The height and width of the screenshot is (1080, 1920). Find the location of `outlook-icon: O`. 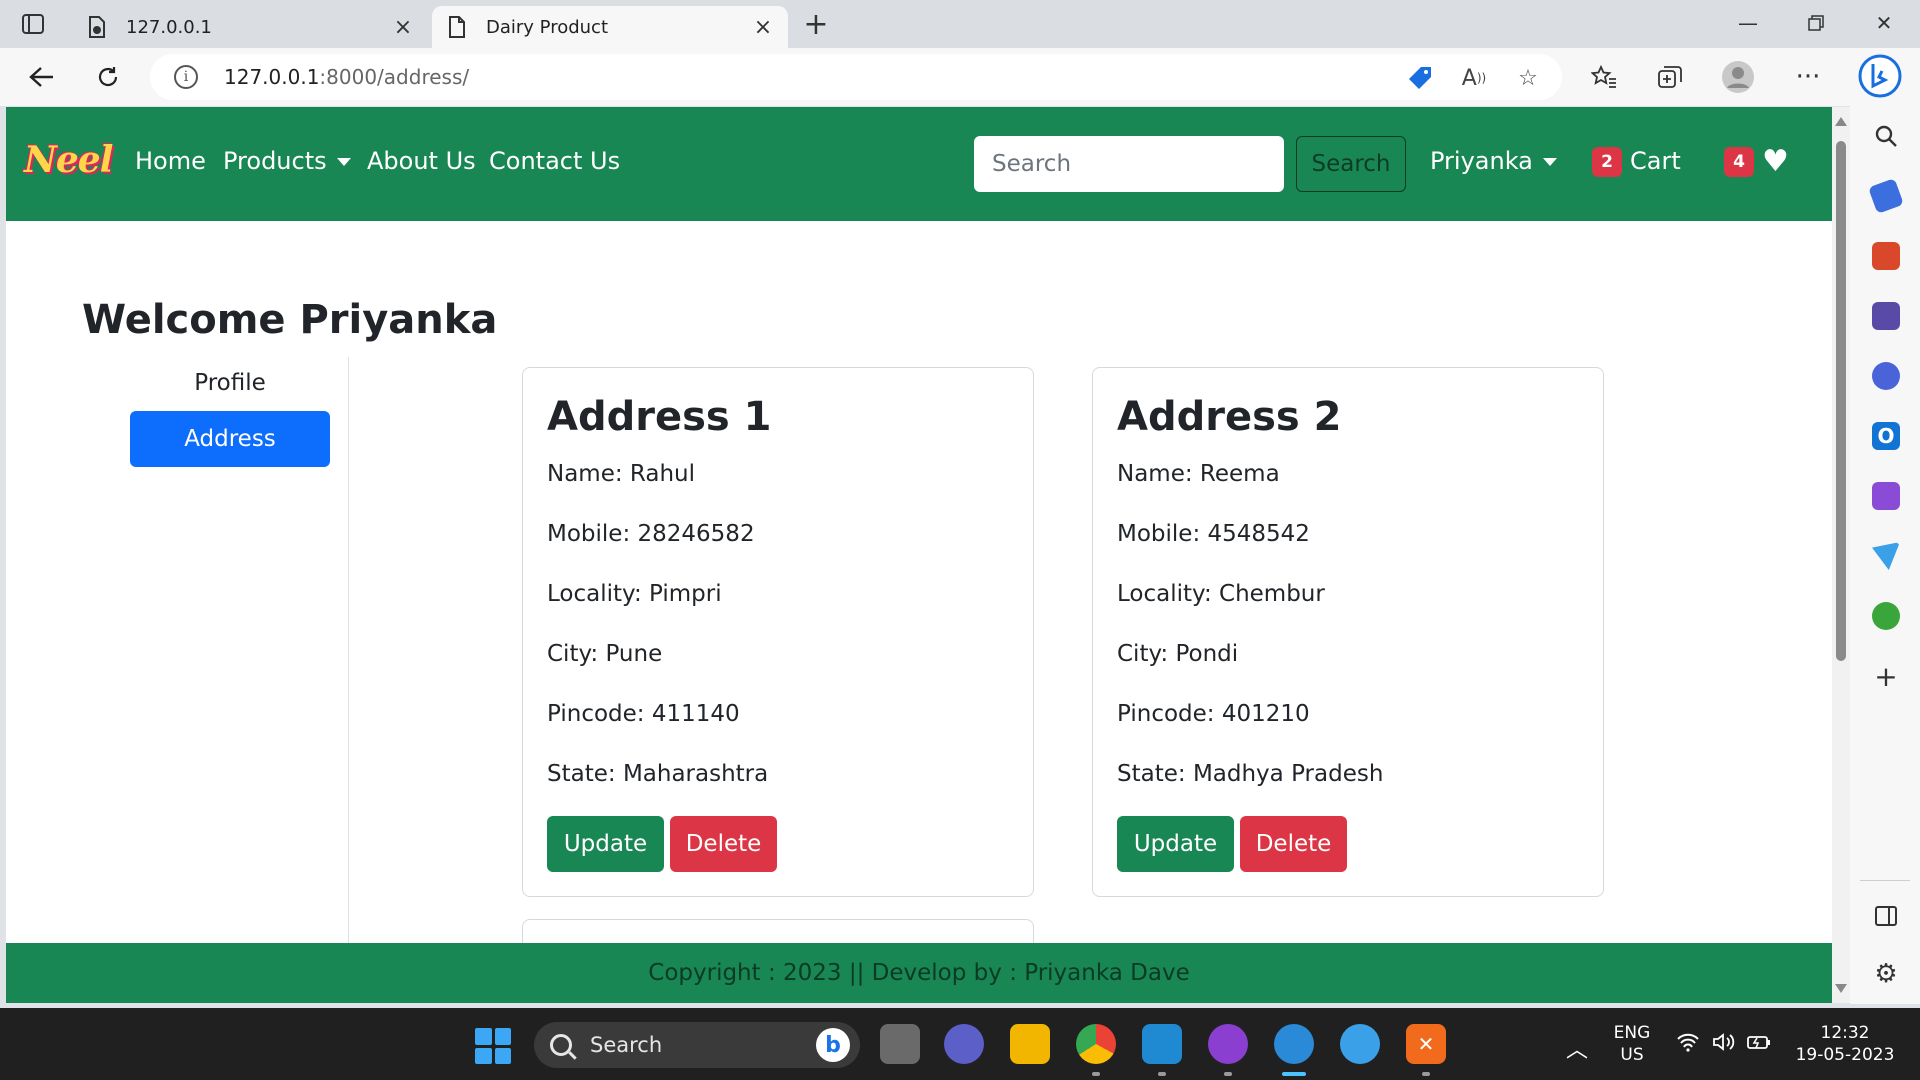

outlook-icon: O is located at coordinates (1886, 436).